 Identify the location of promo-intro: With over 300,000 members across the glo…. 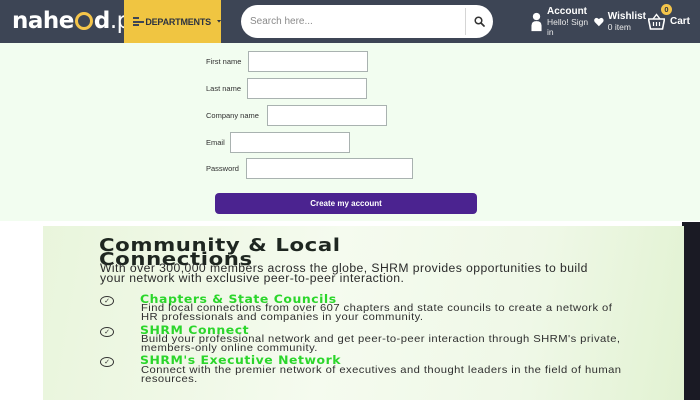
(344, 274).